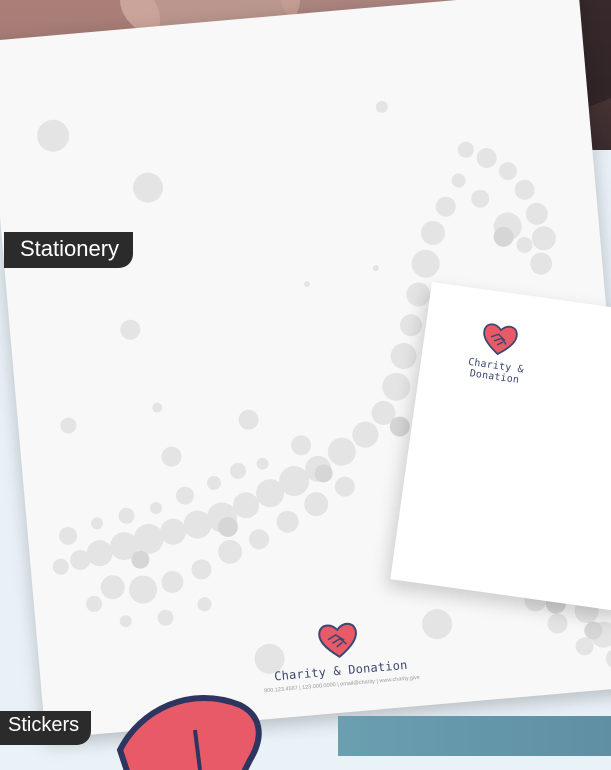 Image resolution: width=611 pixels, height=770 pixels. I want to click on sticker-heart, so click(189, 732).